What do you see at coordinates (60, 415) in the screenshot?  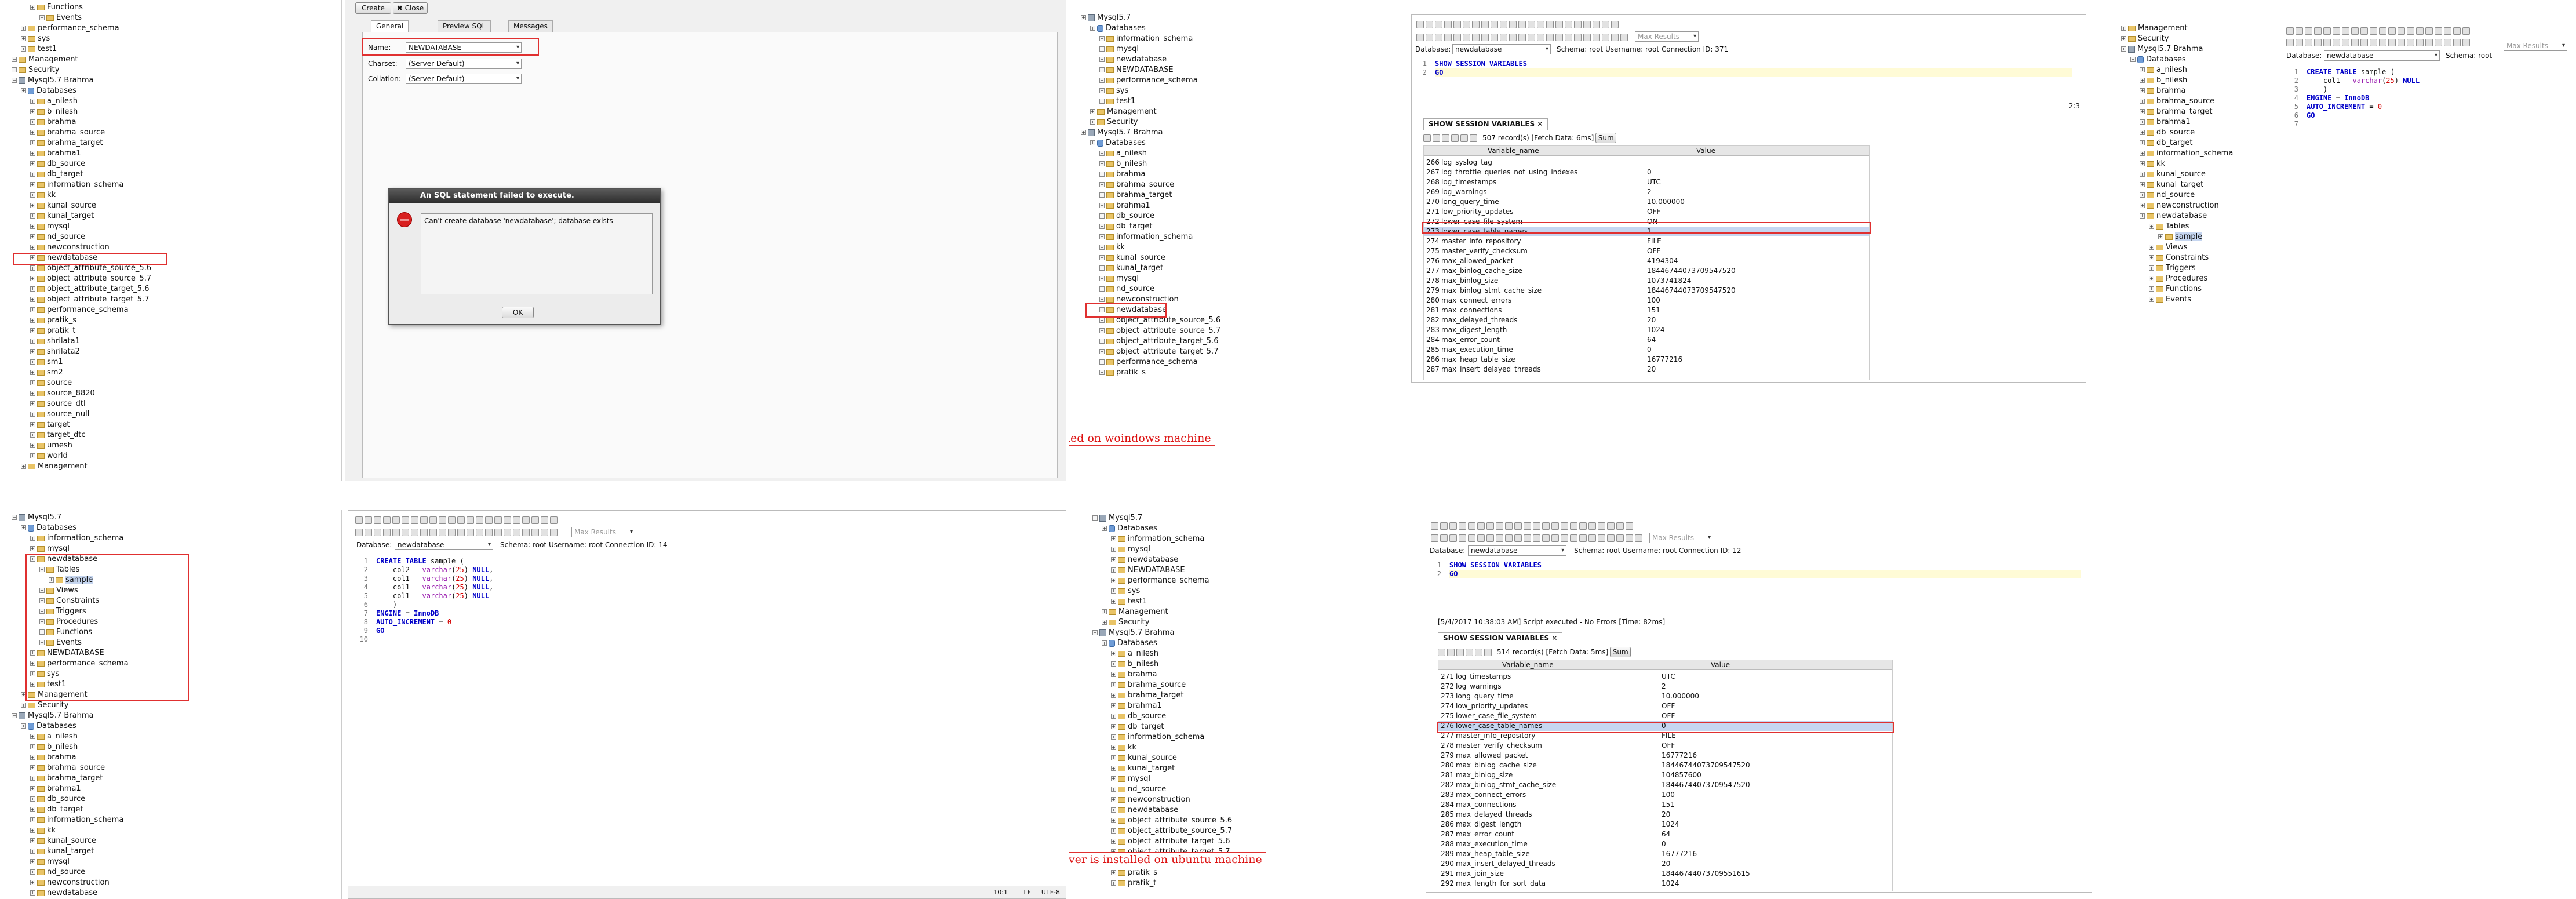 I see `tree-item: + source_null` at bounding box center [60, 415].